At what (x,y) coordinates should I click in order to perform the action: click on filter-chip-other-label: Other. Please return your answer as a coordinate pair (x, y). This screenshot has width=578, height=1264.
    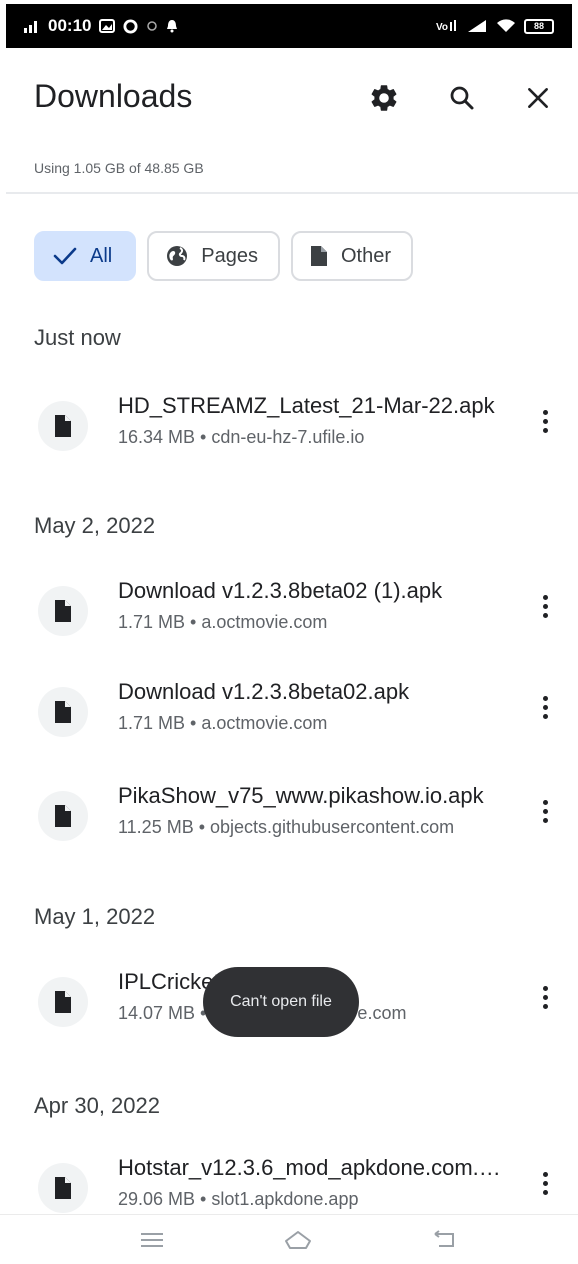
    Looking at the image, I should click on (365, 255).